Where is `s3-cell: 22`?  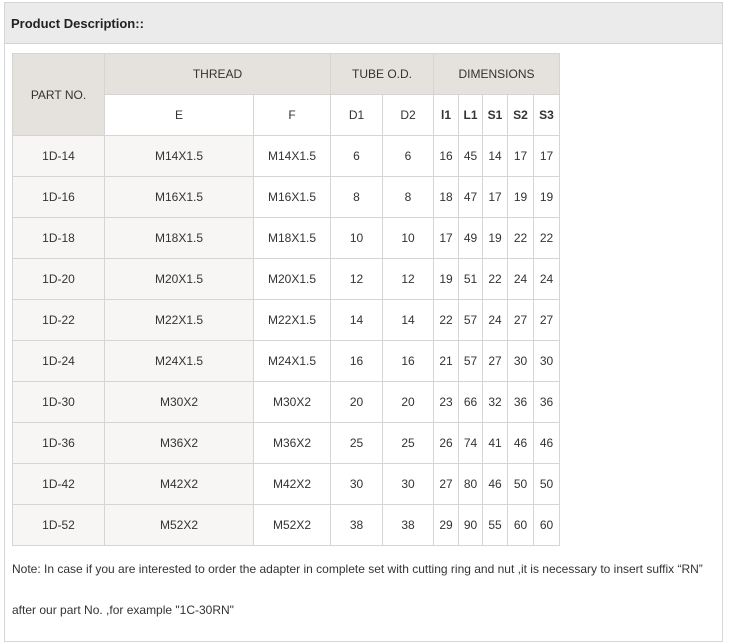 s3-cell: 22 is located at coordinates (546, 238).